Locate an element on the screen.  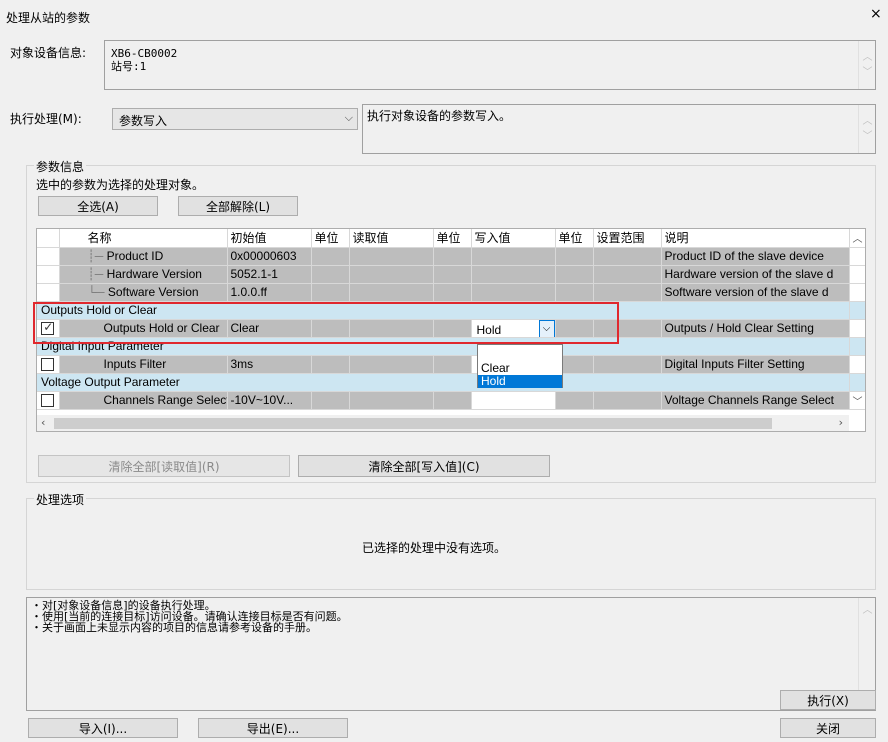
row-name: Hardware Version is located at coordinates (154, 274).